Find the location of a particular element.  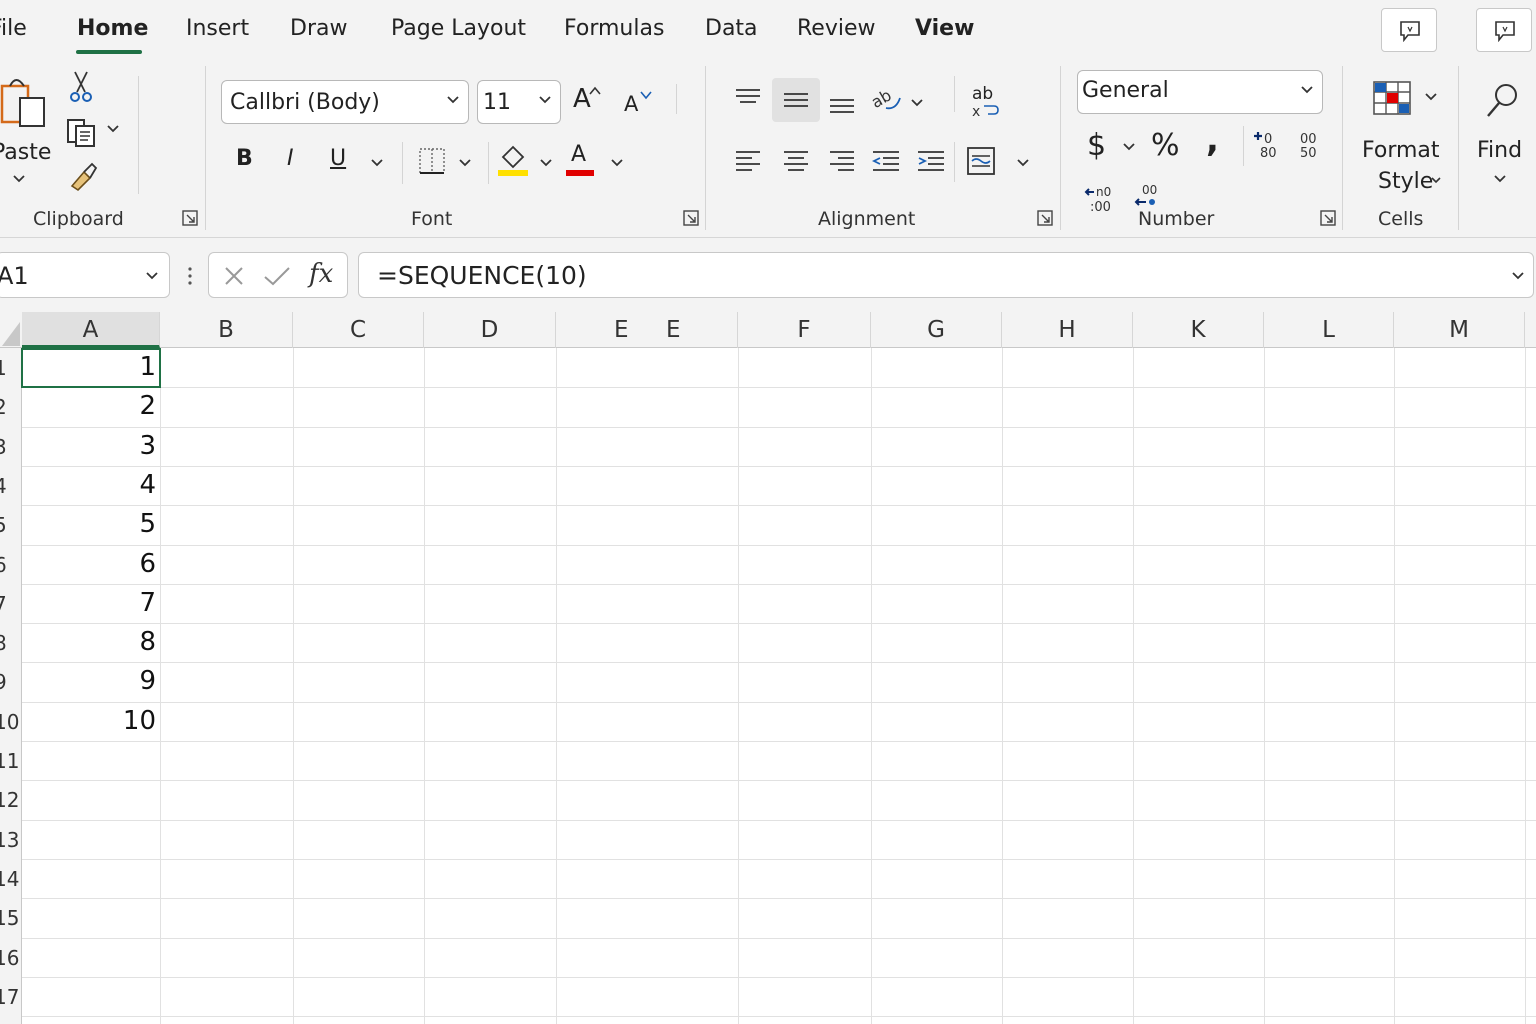

merge-center-icon is located at coordinates (981, 161).